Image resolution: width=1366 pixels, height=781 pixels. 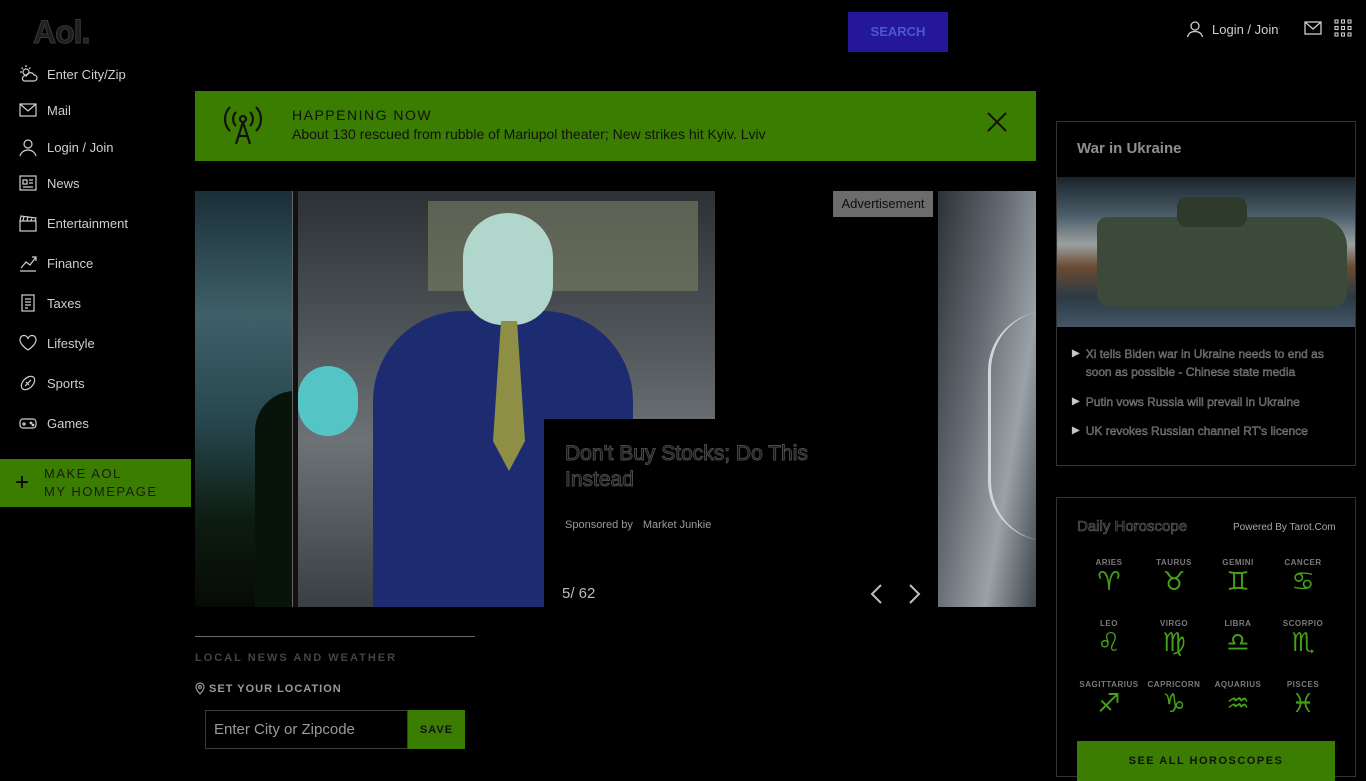 What do you see at coordinates (1212, 212) in the screenshot?
I see `tank-turret` at bounding box center [1212, 212].